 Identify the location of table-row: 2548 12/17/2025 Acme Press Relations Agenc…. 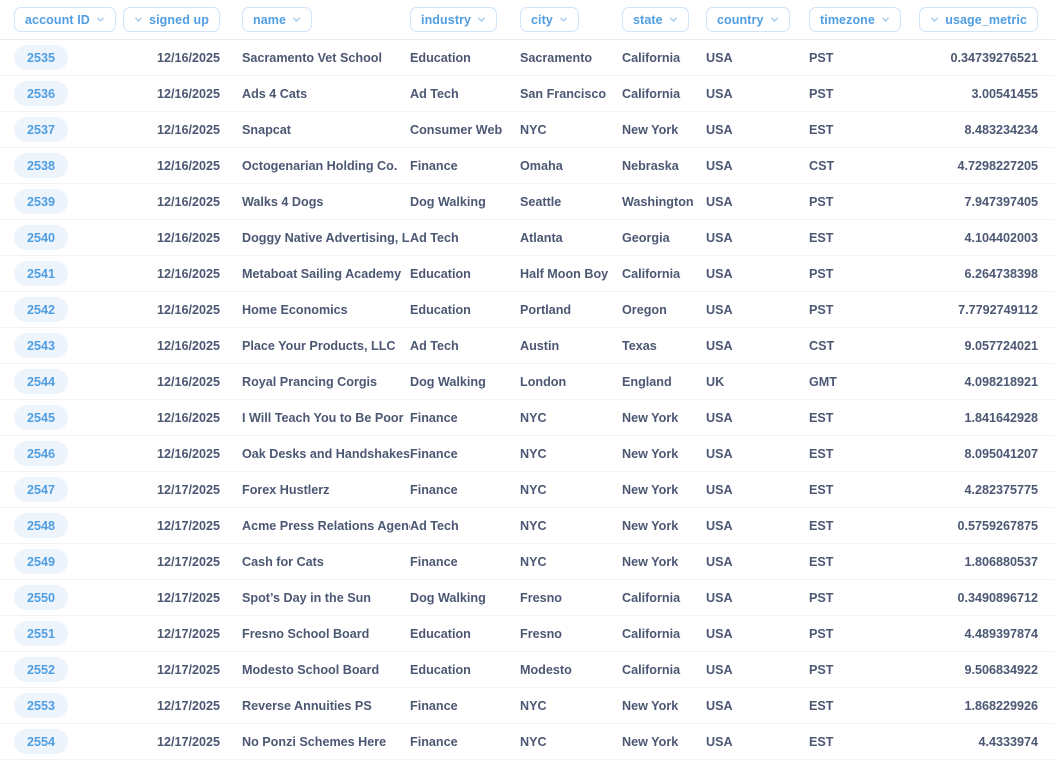
(527, 526).